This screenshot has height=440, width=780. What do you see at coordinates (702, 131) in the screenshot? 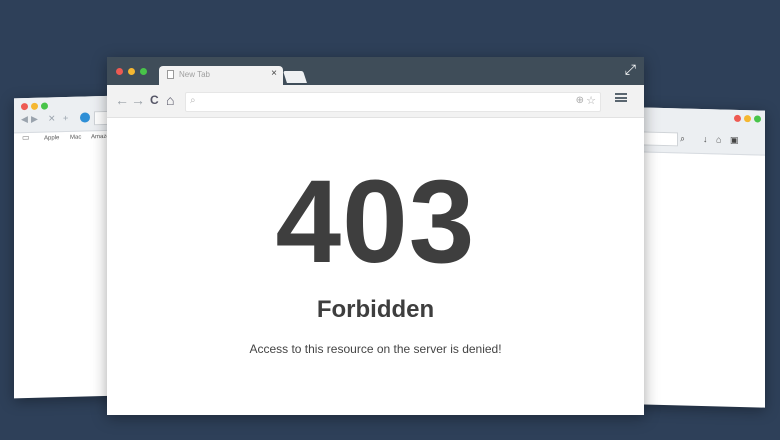
I see `right-browser-toolbar: ⌕ ↓ ⌂ ▣` at bounding box center [702, 131].